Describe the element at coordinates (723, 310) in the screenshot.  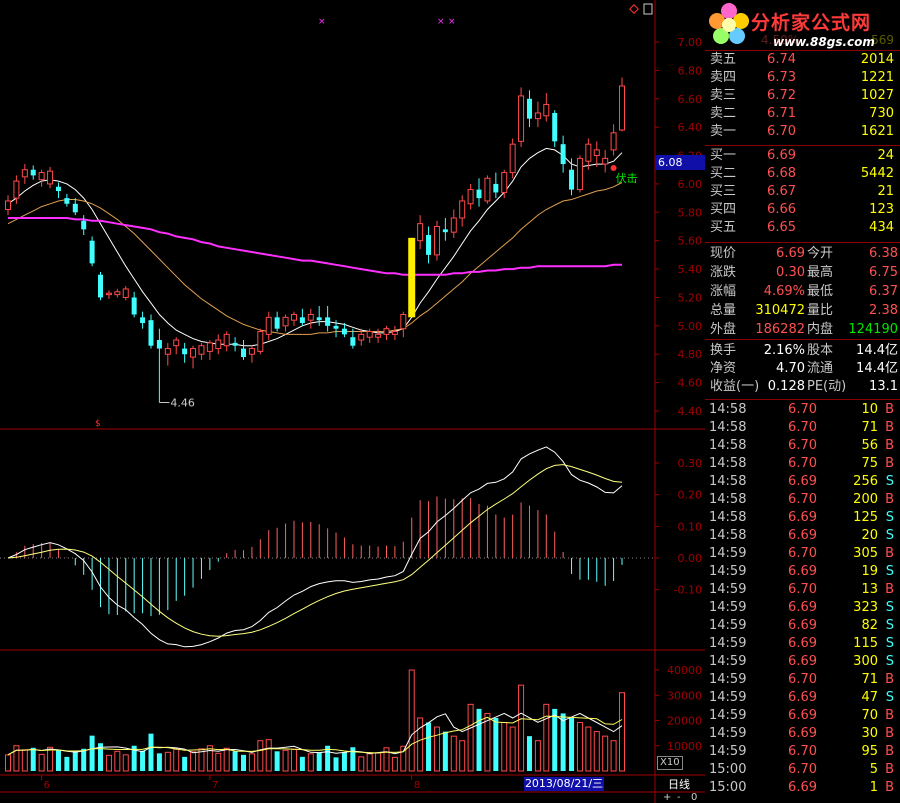
I see `quote-label: 总量` at that location.